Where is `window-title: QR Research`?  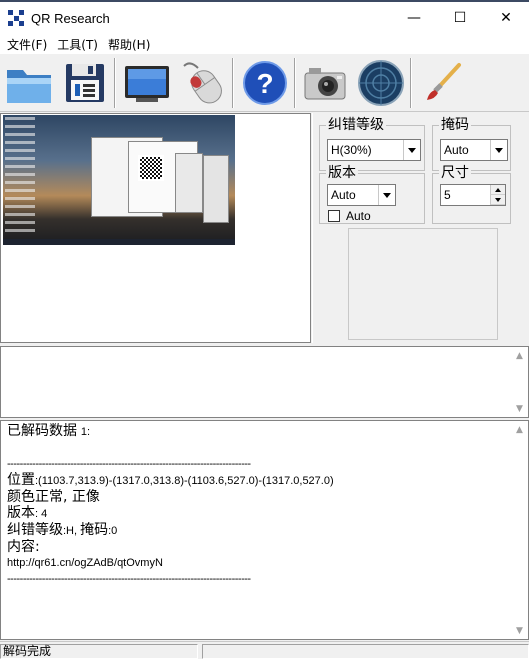 window-title: QR Research is located at coordinates (70, 18).